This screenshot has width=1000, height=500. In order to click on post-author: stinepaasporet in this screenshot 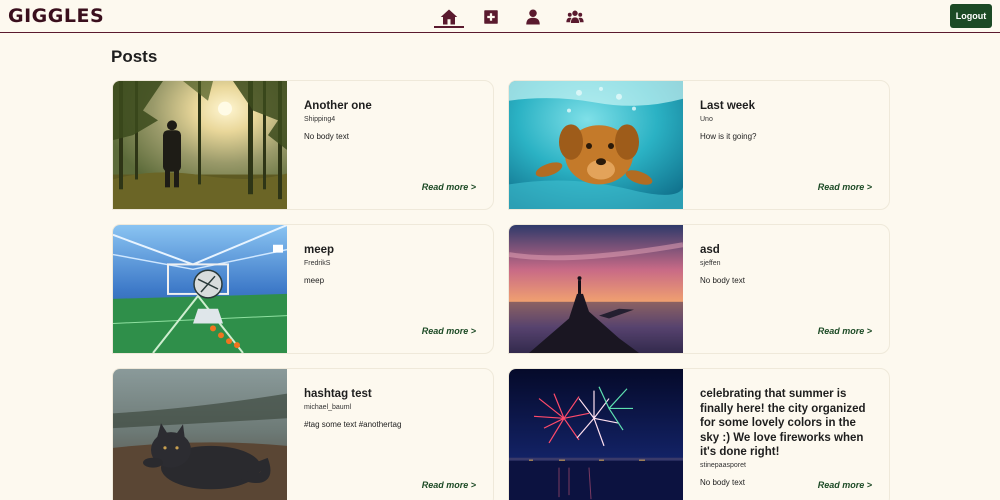, I will do `click(723, 465)`.